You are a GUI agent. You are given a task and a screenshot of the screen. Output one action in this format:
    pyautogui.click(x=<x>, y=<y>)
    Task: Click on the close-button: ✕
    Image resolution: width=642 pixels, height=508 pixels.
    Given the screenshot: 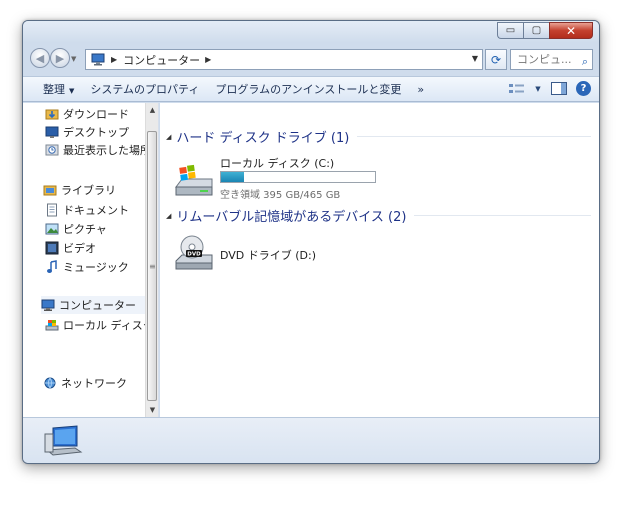 What is the action you would take?
    pyautogui.click(x=571, y=30)
    